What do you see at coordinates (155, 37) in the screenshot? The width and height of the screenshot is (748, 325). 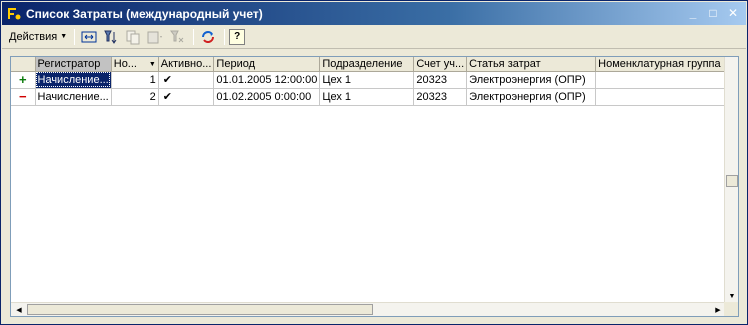 I see `delete-icon` at bounding box center [155, 37].